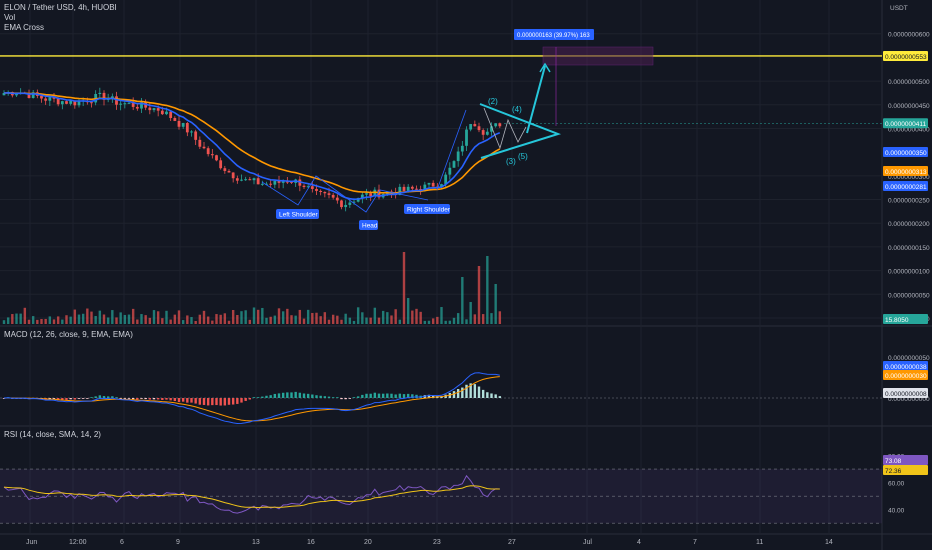 Image resolution: width=932 pixels, height=550 pixels. I want to click on head-label: Head, so click(370, 226).